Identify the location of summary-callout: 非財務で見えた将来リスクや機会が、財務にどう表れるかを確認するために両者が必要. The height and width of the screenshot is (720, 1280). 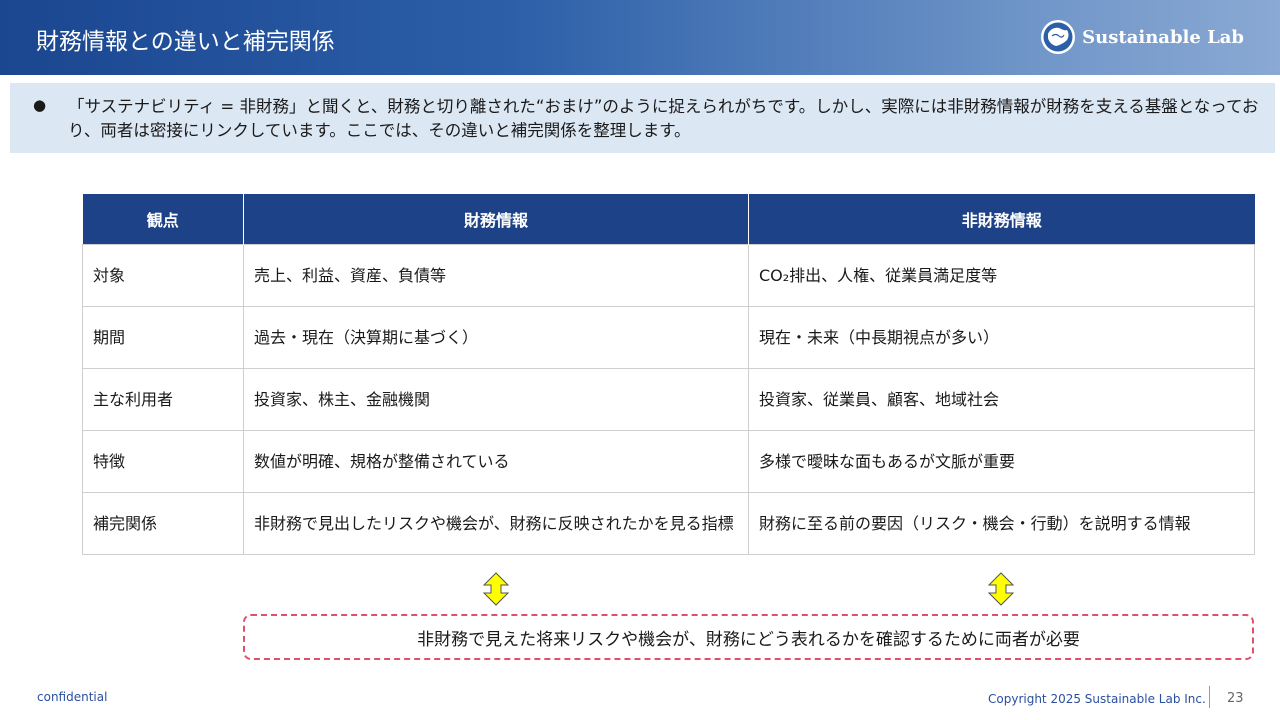
(748, 637).